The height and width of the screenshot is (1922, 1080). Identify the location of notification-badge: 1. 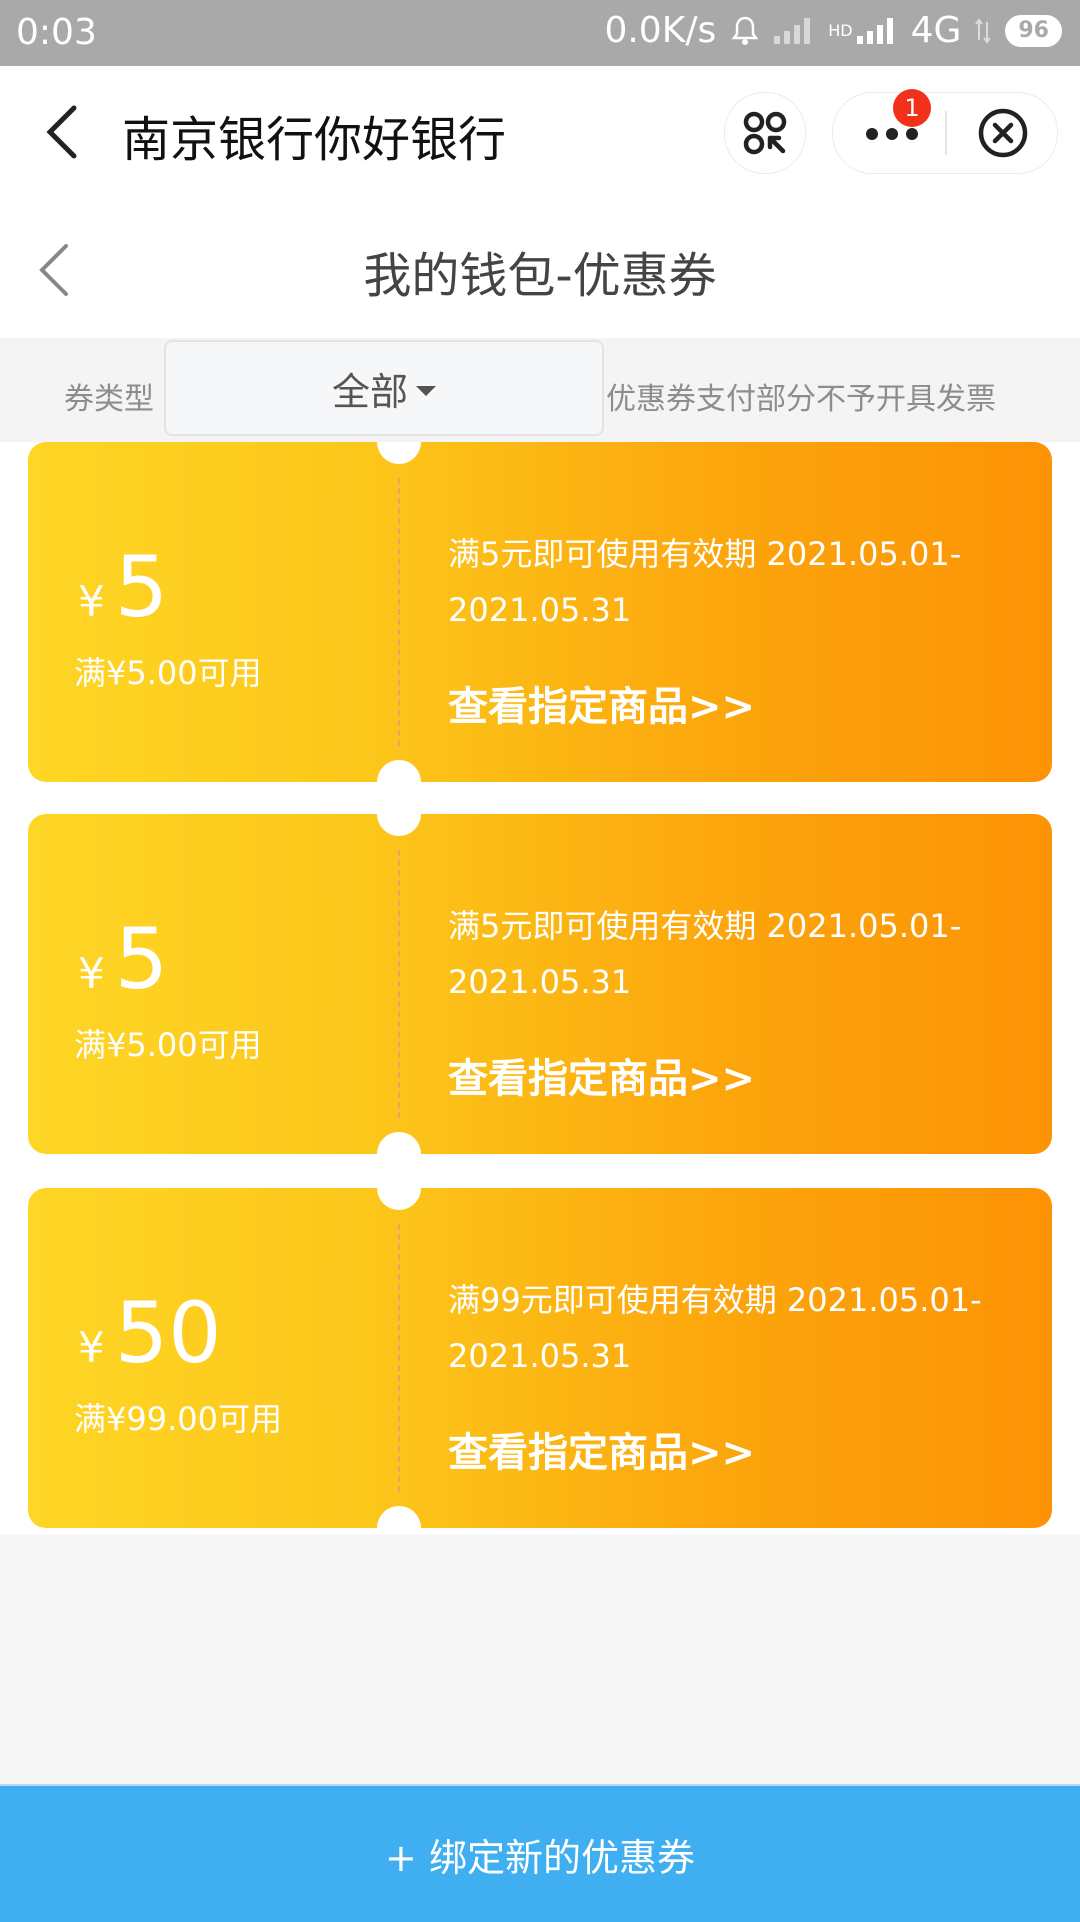
(912, 108).